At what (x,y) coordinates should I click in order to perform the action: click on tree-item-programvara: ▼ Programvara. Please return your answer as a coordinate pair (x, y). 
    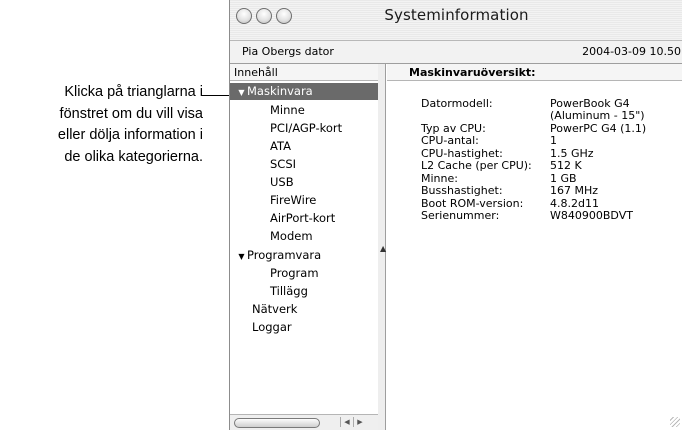
    Looking at the image, I should click on (304, 255).